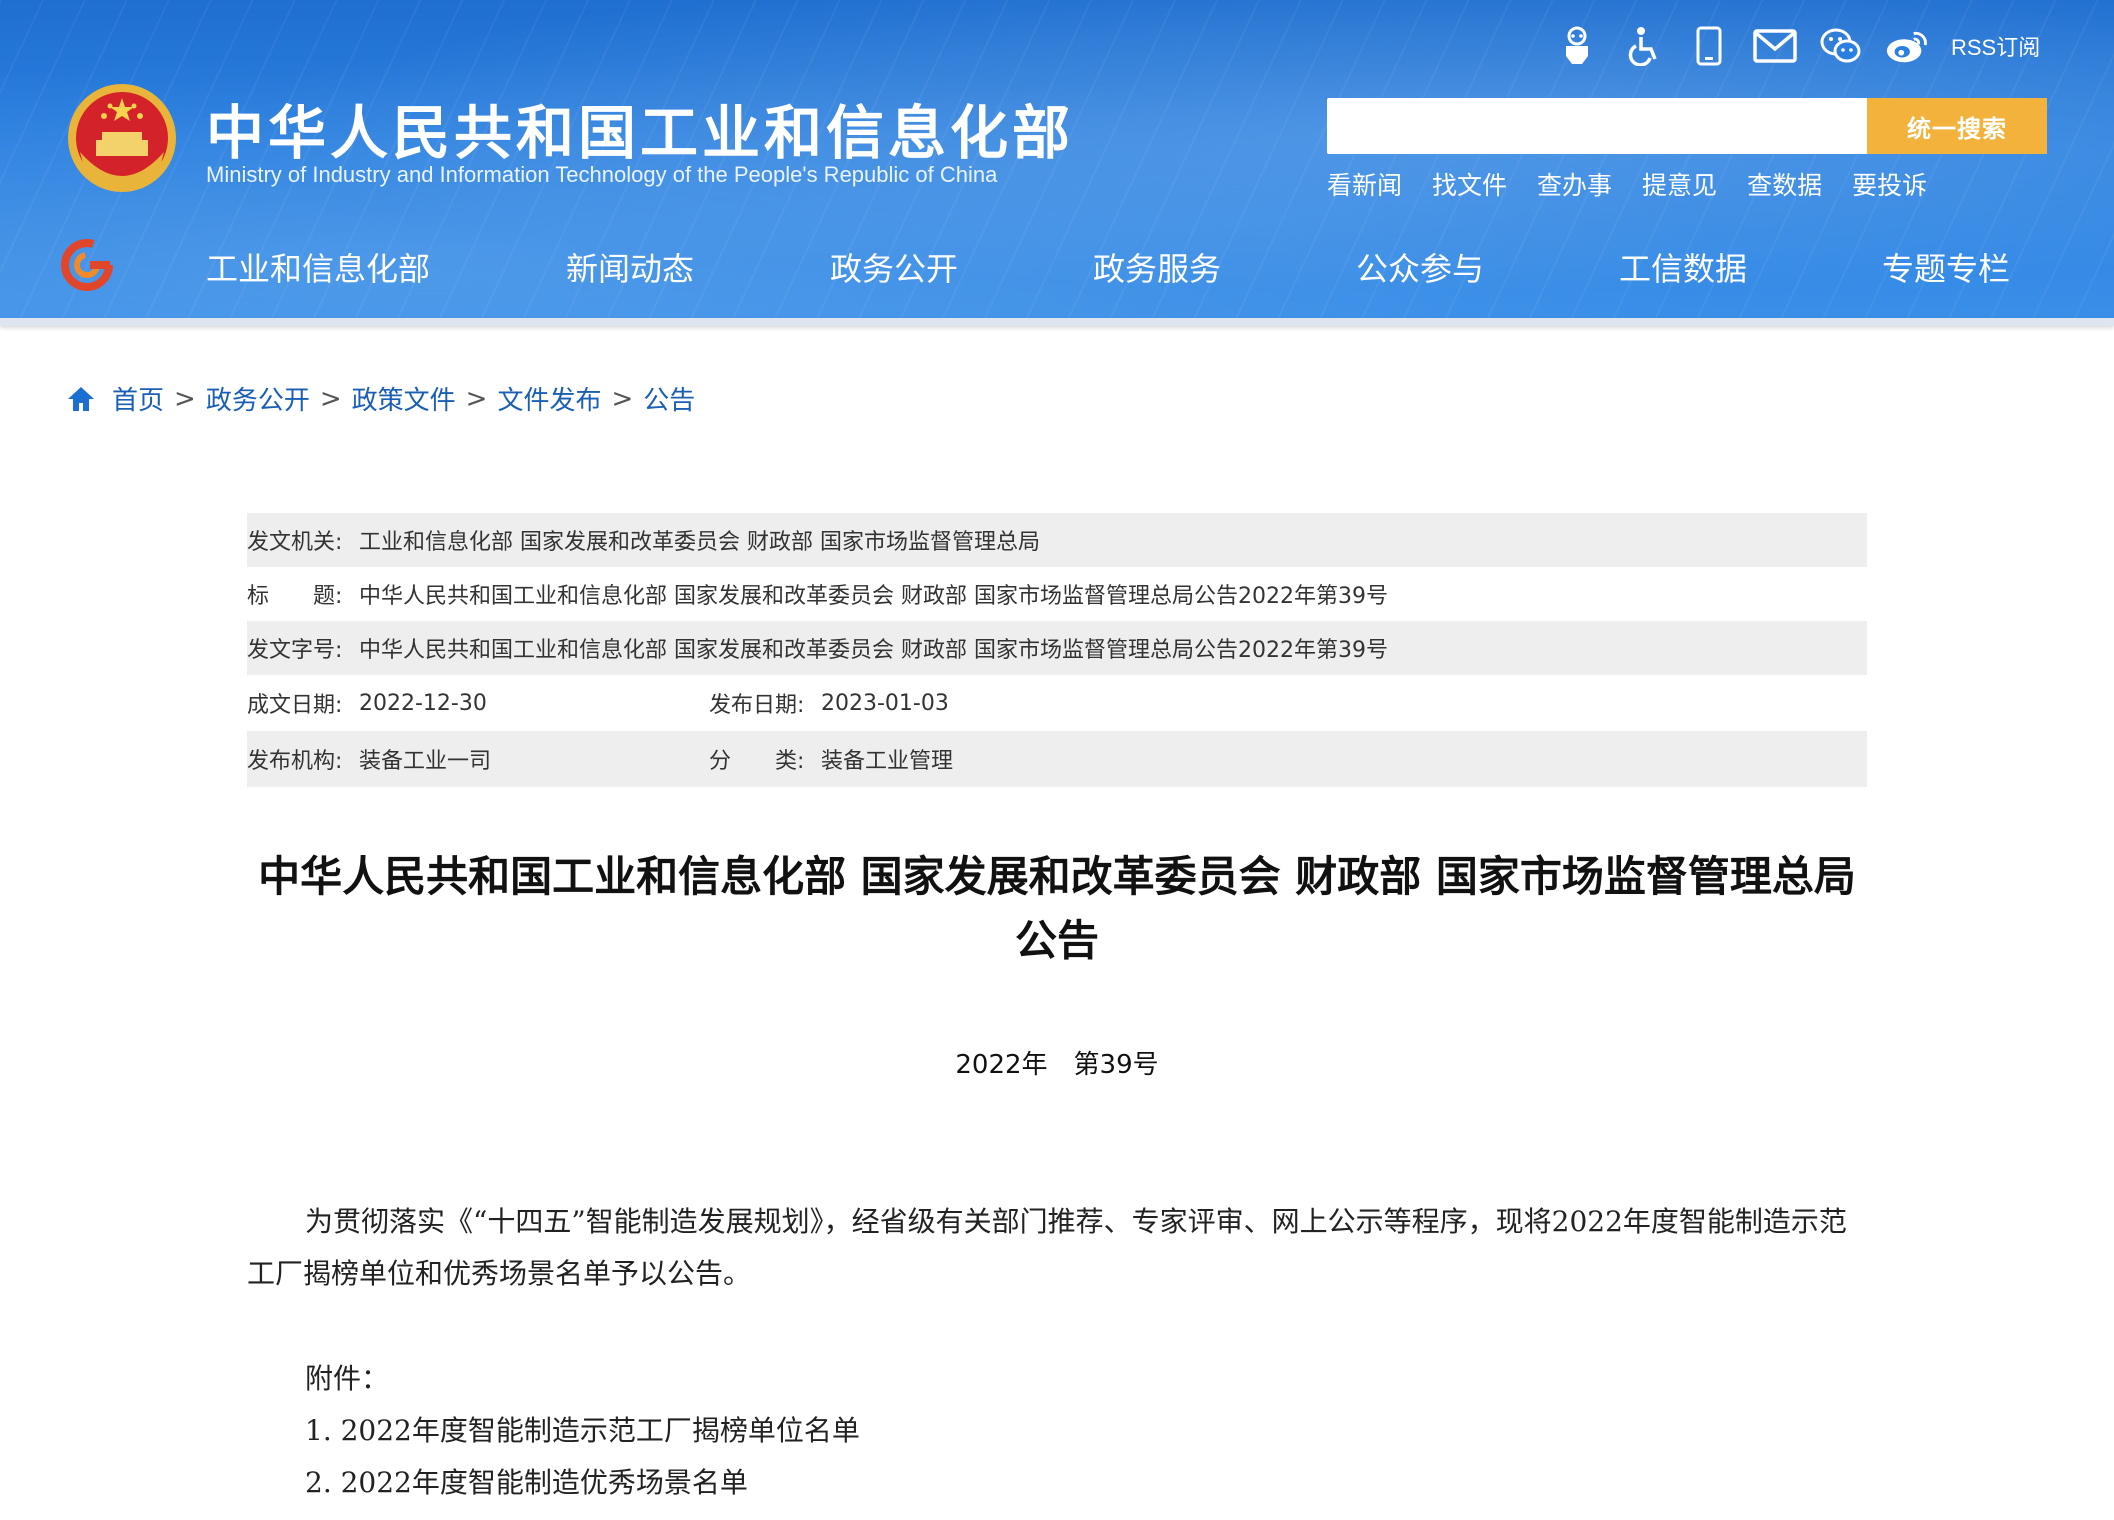 The width and height of the screenshot is (2114, 1520). I want to click on robot-icon, so click(1577, 46).